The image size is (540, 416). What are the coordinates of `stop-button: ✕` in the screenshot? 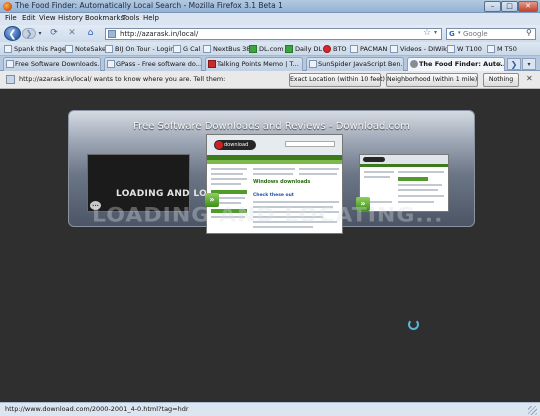 It's located at (72, 33).